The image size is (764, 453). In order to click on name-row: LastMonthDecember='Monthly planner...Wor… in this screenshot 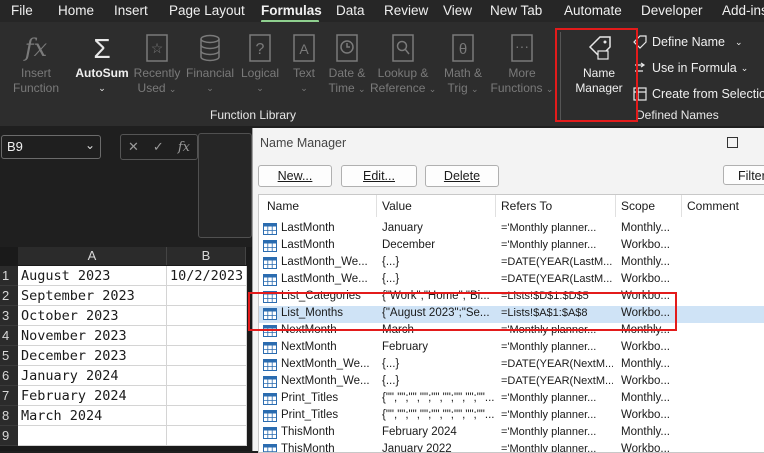, I will do `click(511, 246)`.